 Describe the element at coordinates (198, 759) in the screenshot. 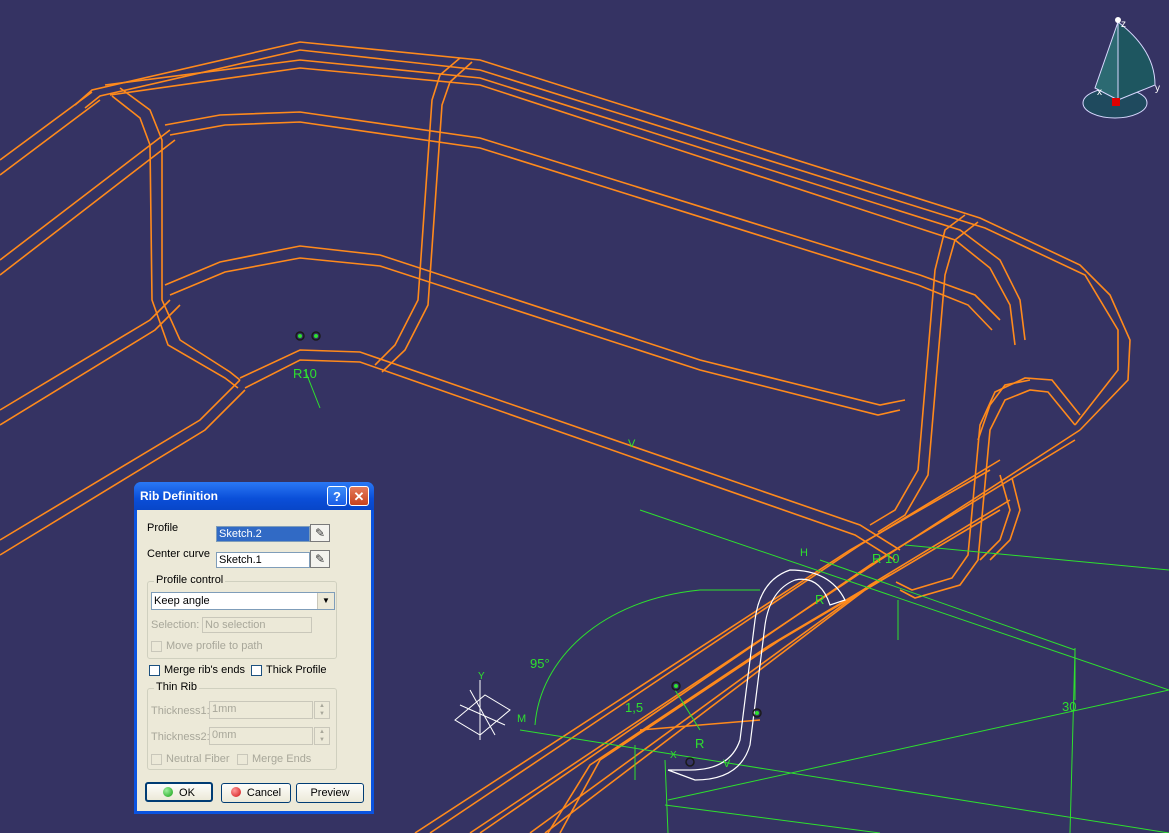

I see `neutral-fiber-label: Neutral Fiber` at that location.